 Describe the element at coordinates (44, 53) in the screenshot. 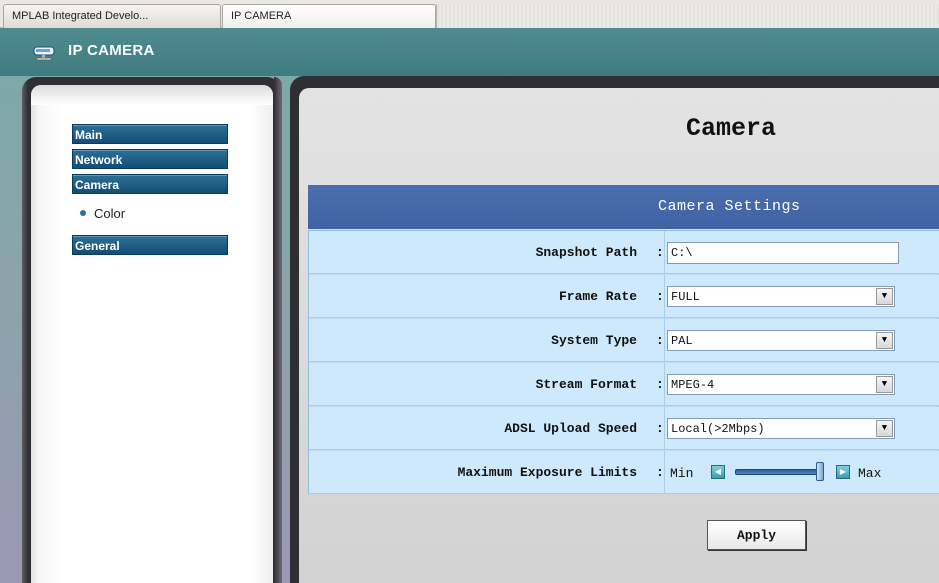

I see `network-camera-icon` at that location.